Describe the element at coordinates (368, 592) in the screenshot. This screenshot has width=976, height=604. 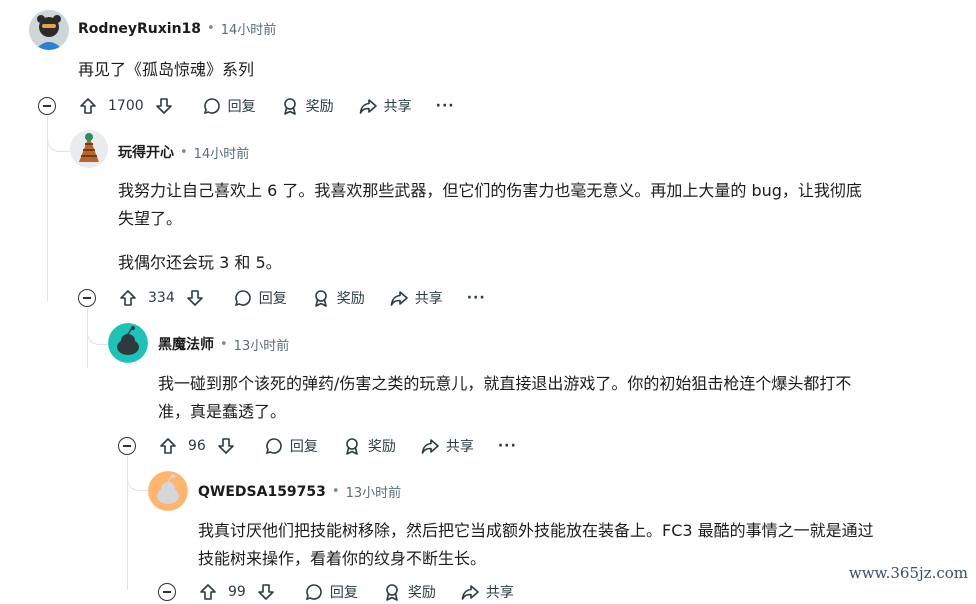
I see `action-bar: 99 回复 奖励 共享` at that location.